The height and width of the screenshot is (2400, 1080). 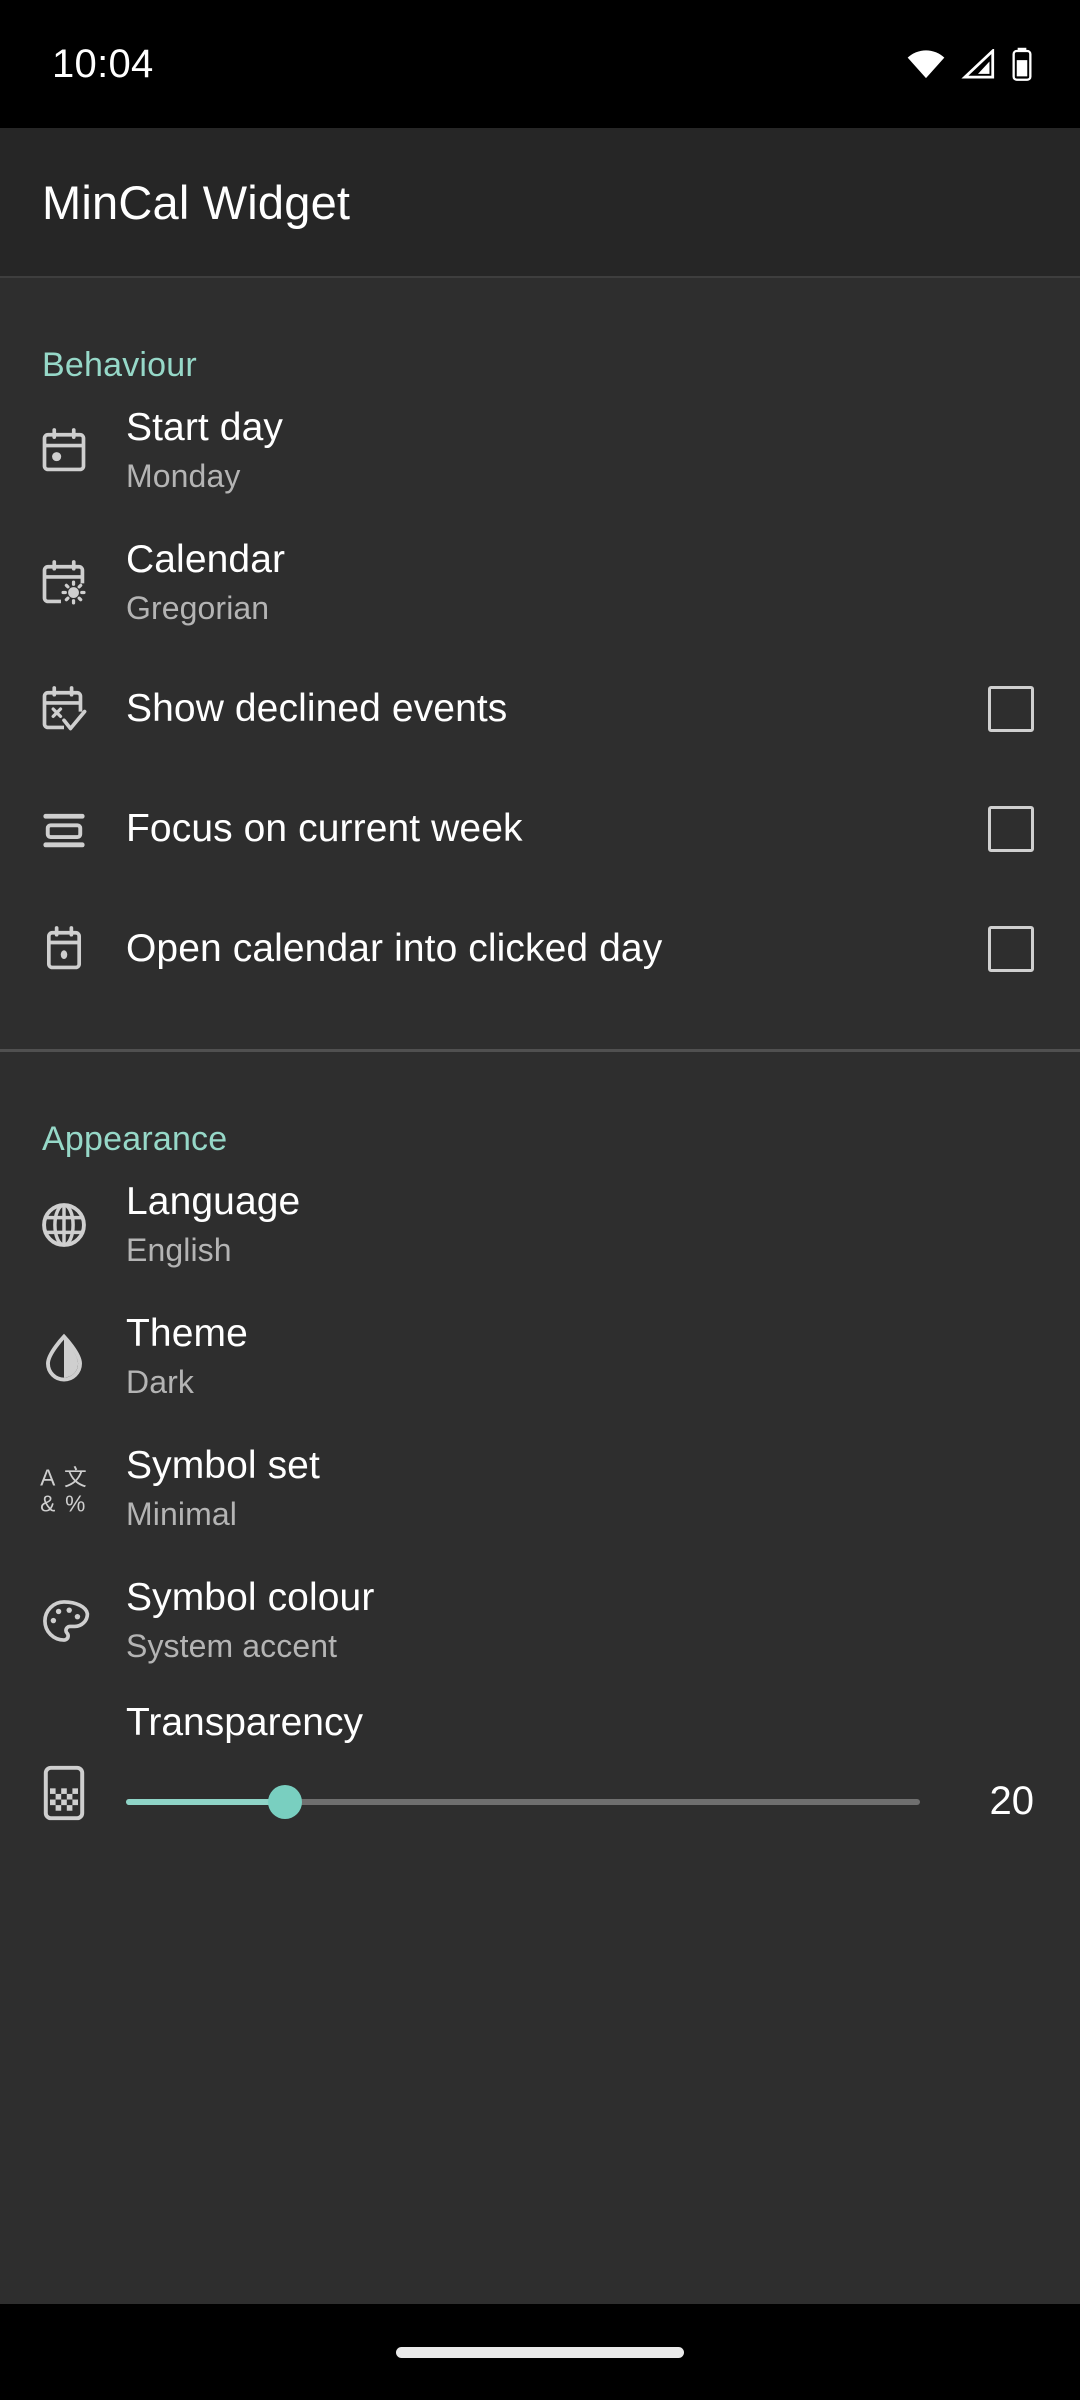 I want to click on setting-row-show-declined-events: Show declined events, so click(x=540, y=709).